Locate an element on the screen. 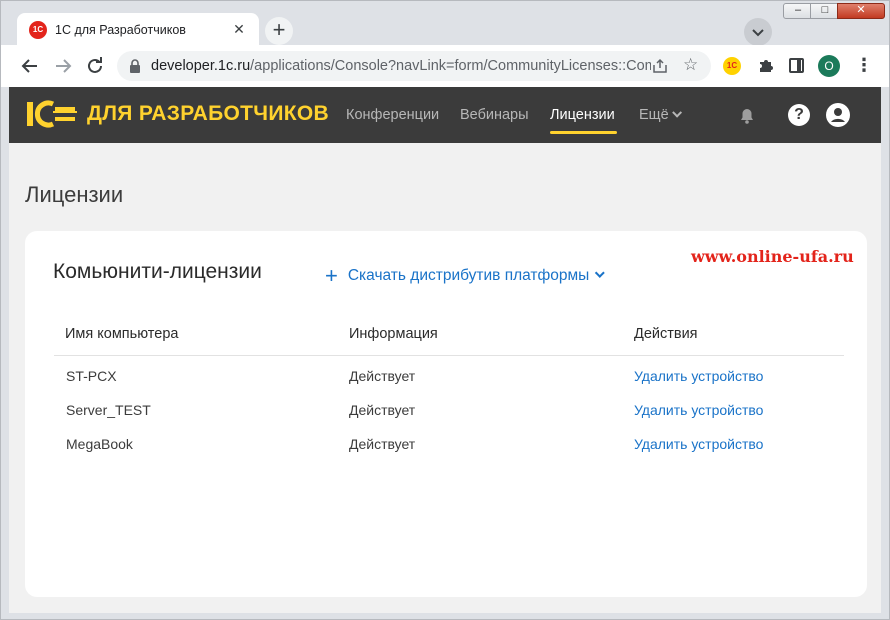 The height and width of the screenshot is (620, 890). arrow-right-icon is located at coordinates (64, 66).